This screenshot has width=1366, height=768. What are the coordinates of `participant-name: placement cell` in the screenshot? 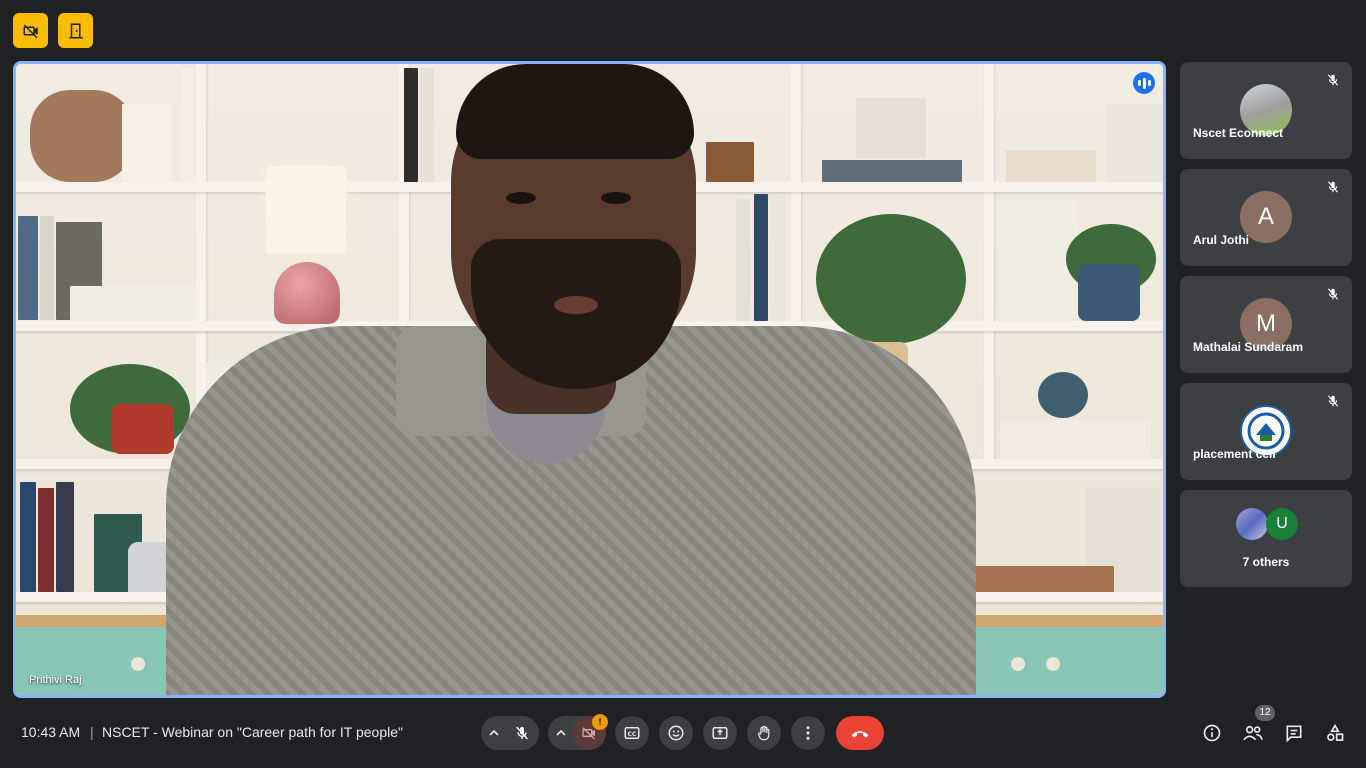 It's located at (1234, 454).